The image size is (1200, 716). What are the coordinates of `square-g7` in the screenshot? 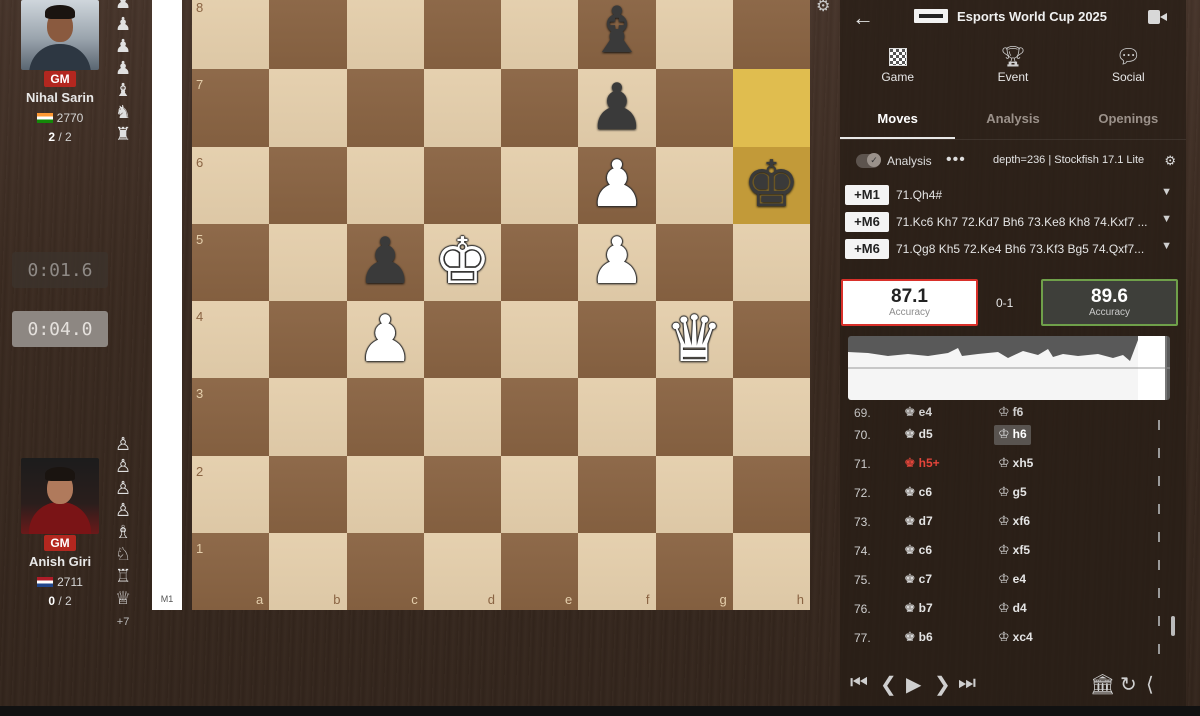 It's located at (694, 108).